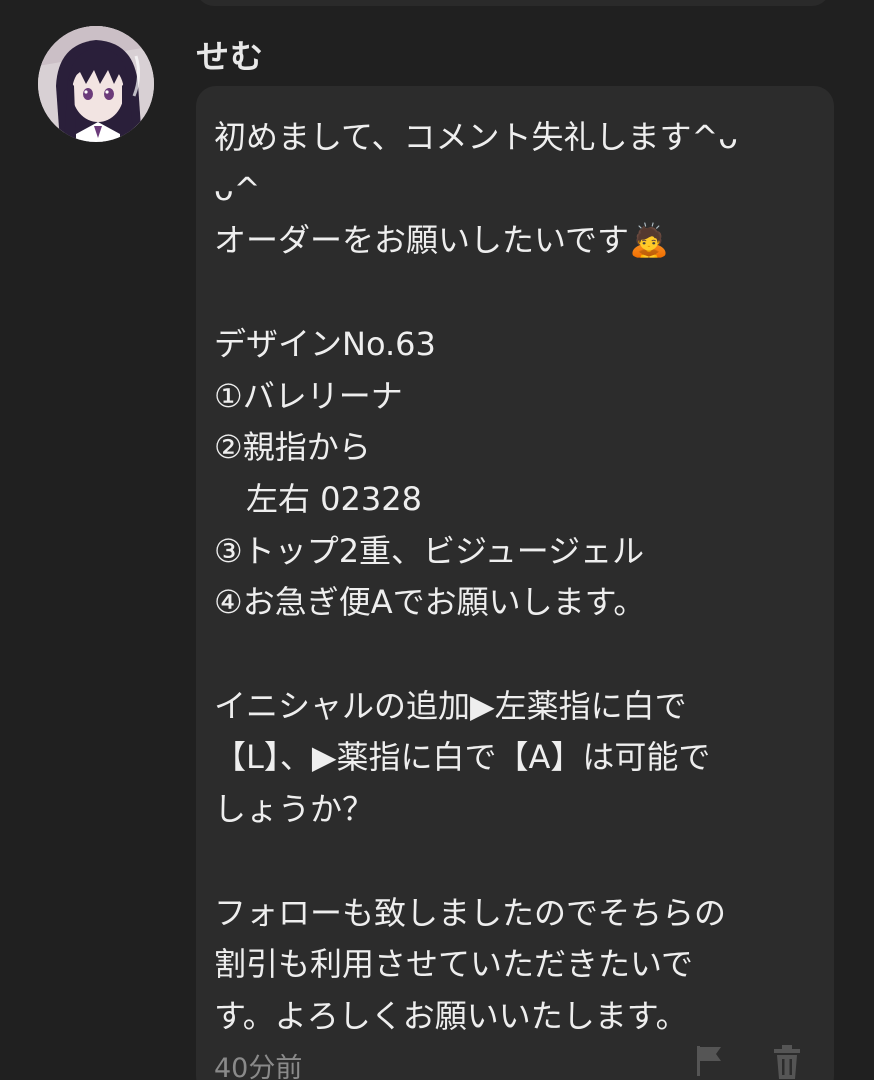 The width and height of the screenshot is (874, 1080). Describe the element at coordinates (318, 498) in the screenshot. I see `message-line: 左右 02328` at that location.